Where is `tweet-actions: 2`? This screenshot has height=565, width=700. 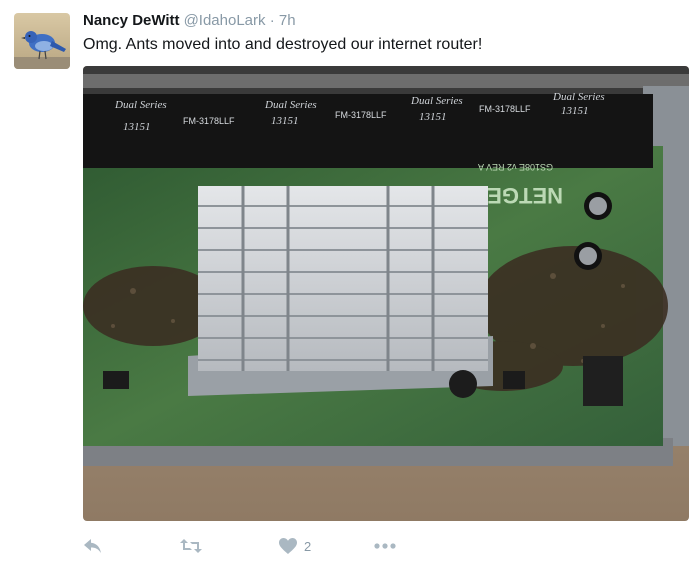
tweet-actions: 2 is located at coordinates (383, 546).